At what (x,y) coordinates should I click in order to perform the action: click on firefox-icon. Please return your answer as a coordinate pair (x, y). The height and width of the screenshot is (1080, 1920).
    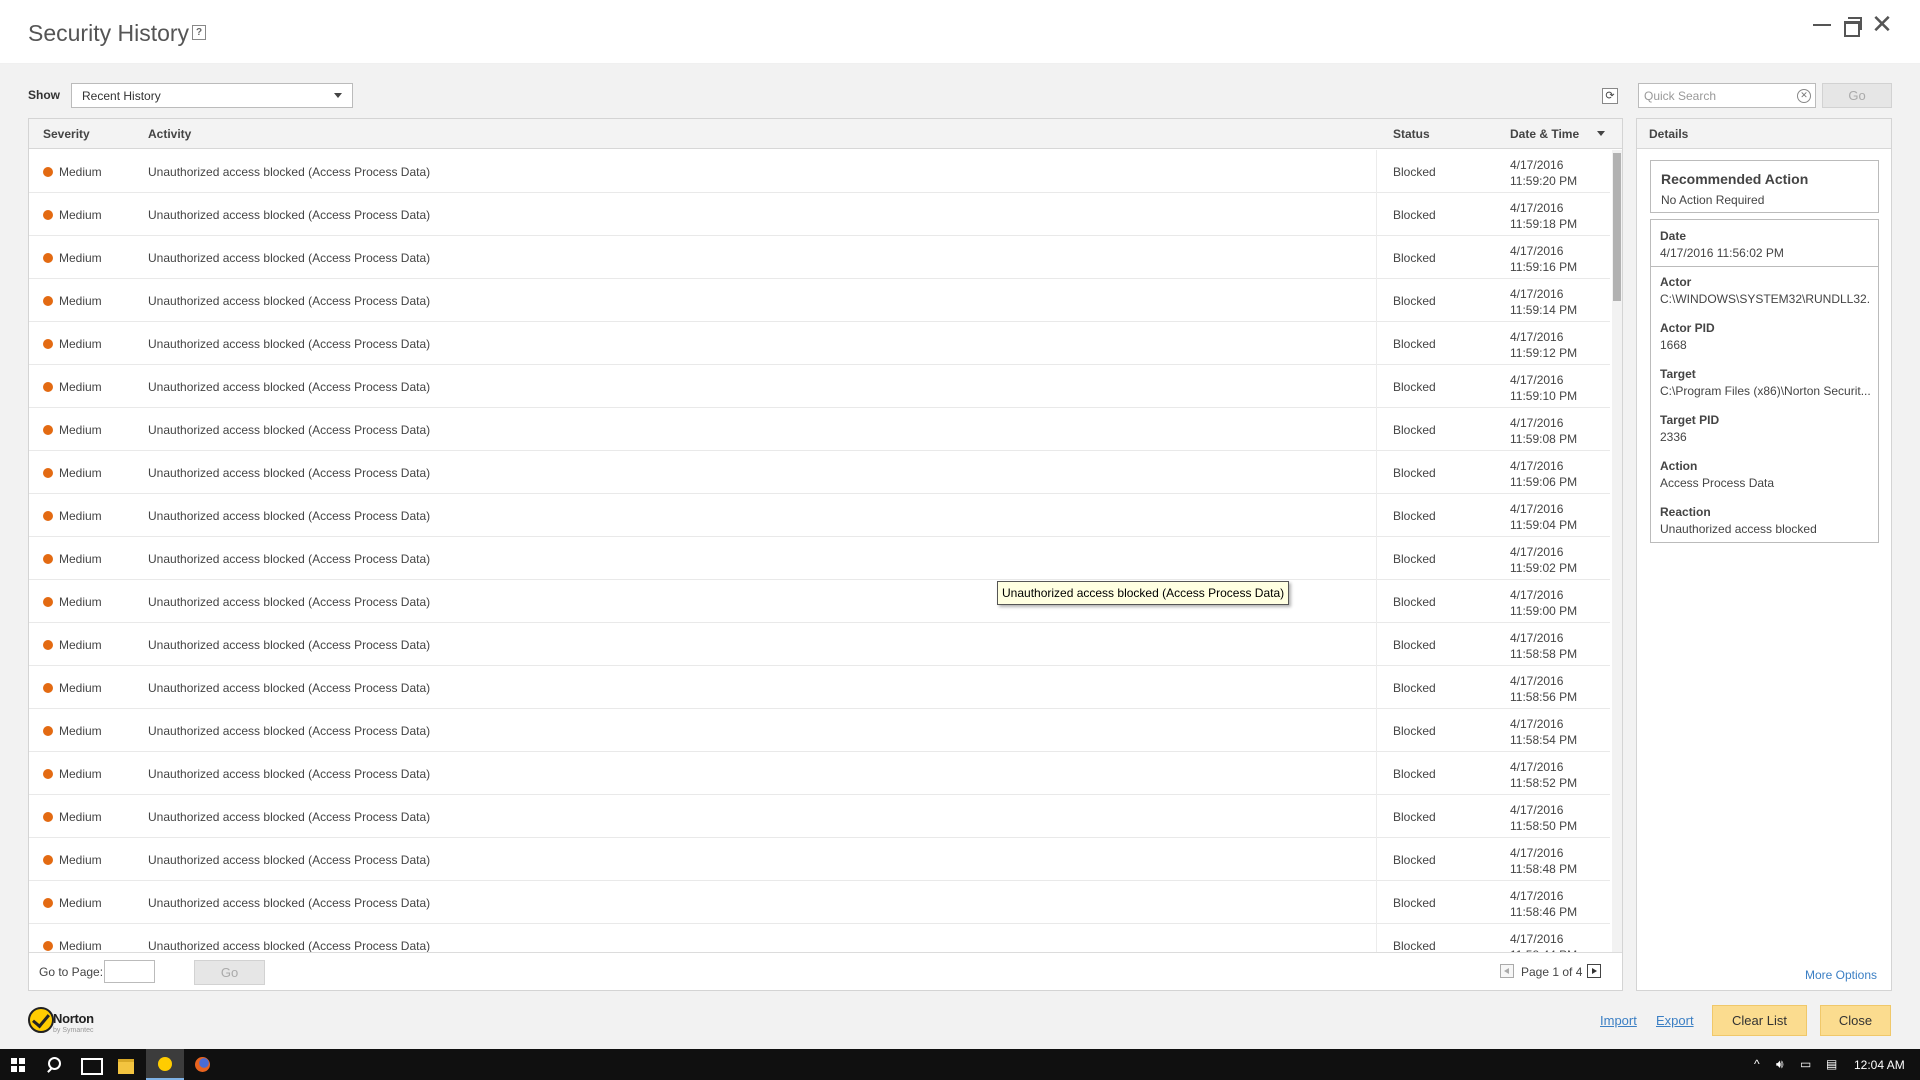
    Looking at the image, I should click on (202, 1064).